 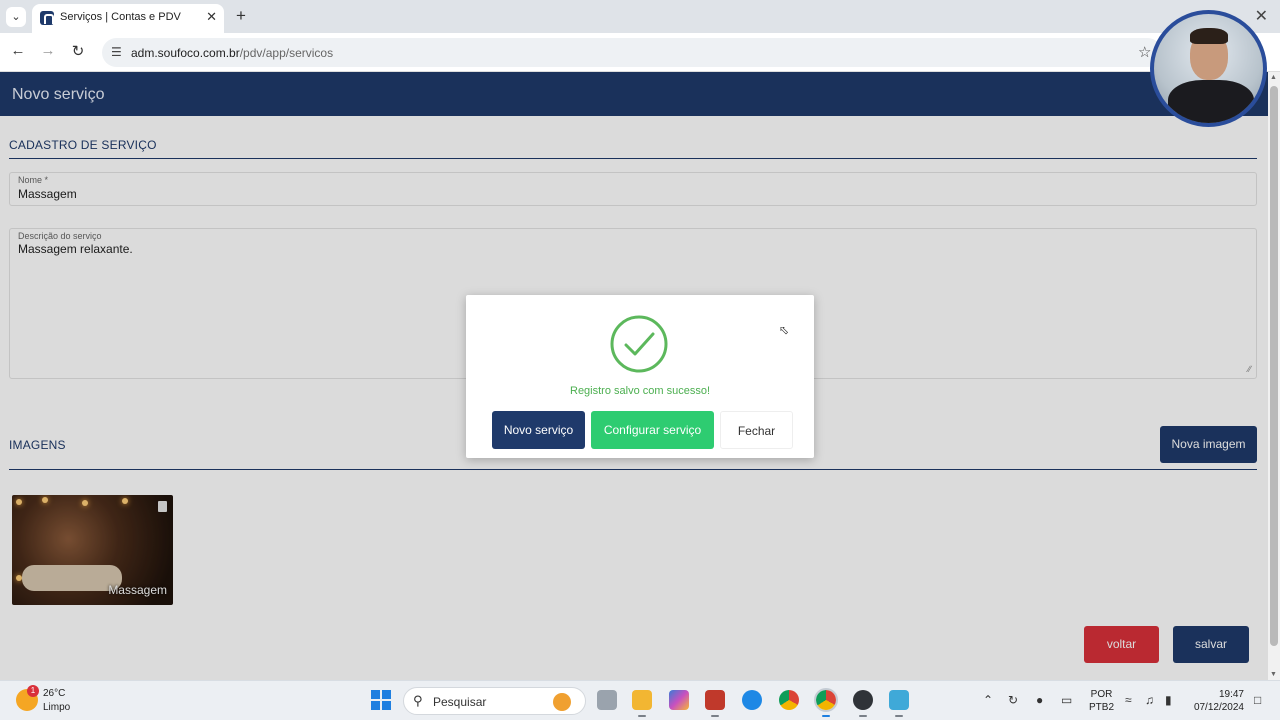 I want to click on clock-date: 07/12/2024, so click(x=1218, y=707).